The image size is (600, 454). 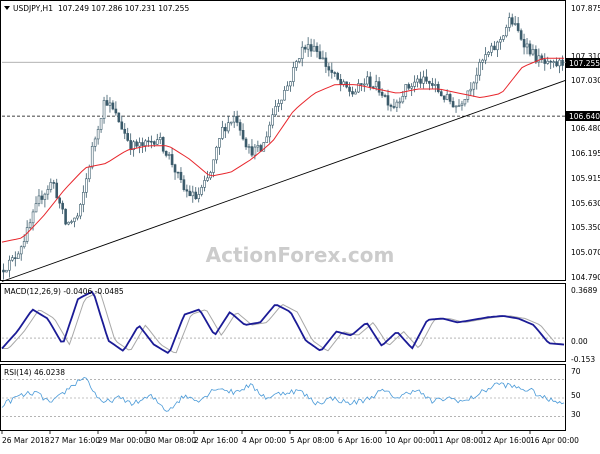 I want to click on time-label: 10 Apr 00:00, so click(x=410, y=440).